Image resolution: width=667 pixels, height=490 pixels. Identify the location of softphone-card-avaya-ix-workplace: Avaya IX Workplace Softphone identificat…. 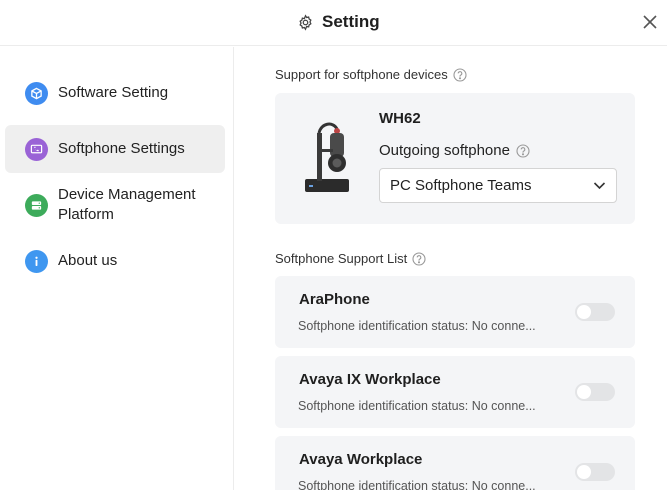
(455, 392).